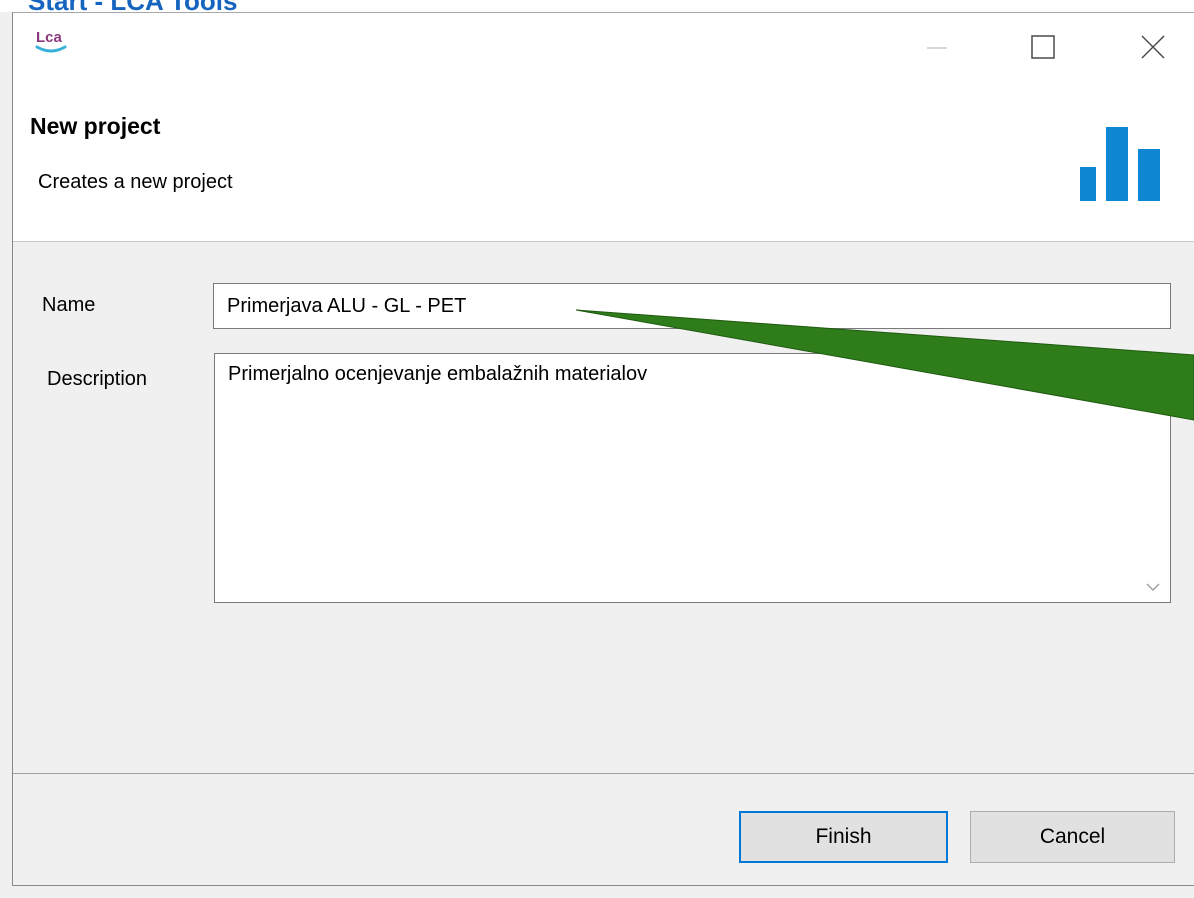 The image size is (1194, 898). What do you see at coordinates (1072, 837) in the screenshot?
I see `cancel-button: Cancel` at bounding box center [1072, 837].